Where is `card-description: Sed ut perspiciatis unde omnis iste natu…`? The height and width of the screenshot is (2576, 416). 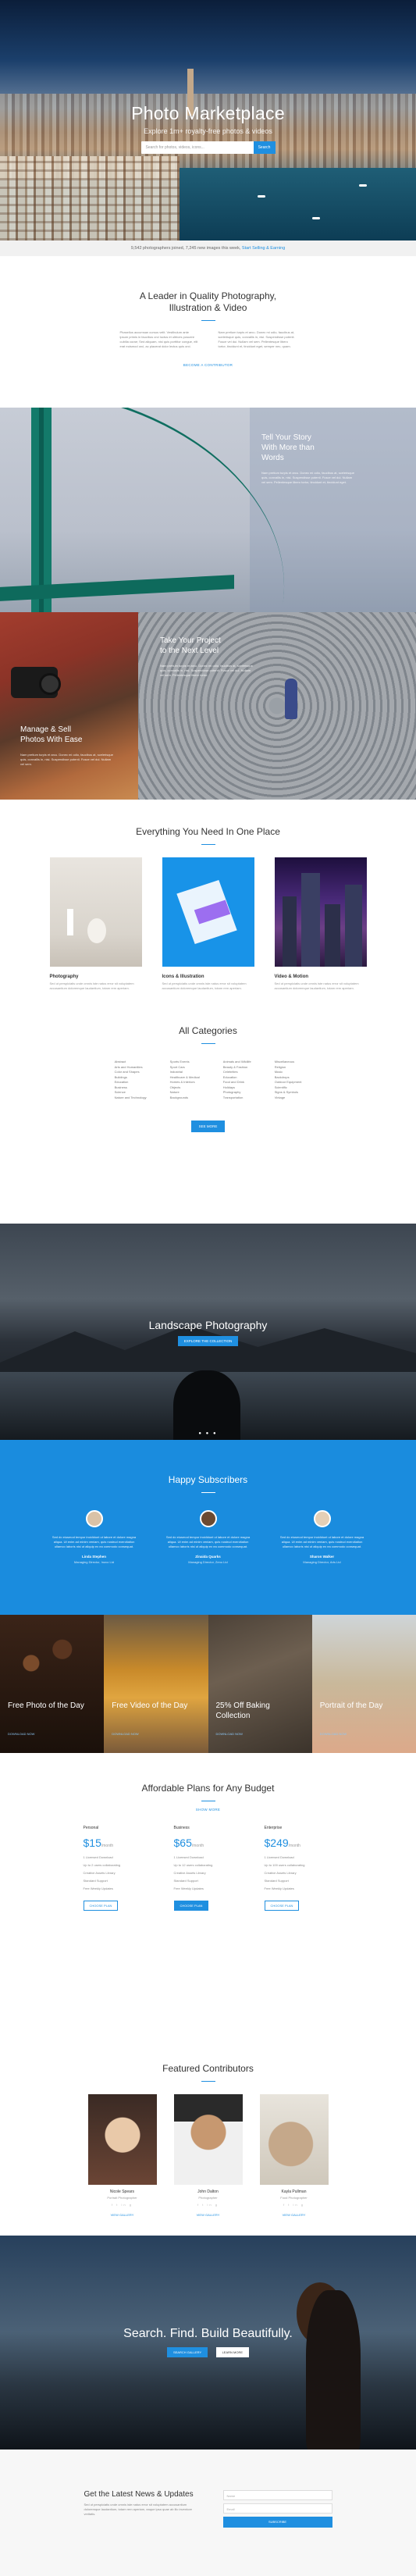
card-description: Sed ut perspiciatis unde omnis iste natu… is located at coordinates (316, 986).